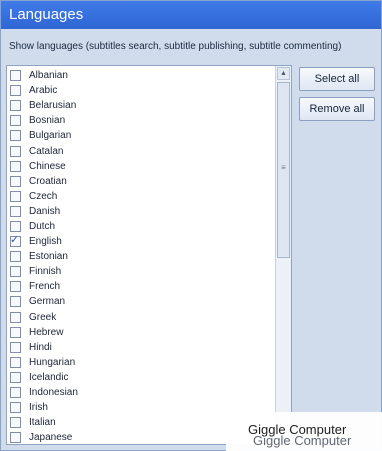  I want to click on language-row: Czech, so click(141, 196).